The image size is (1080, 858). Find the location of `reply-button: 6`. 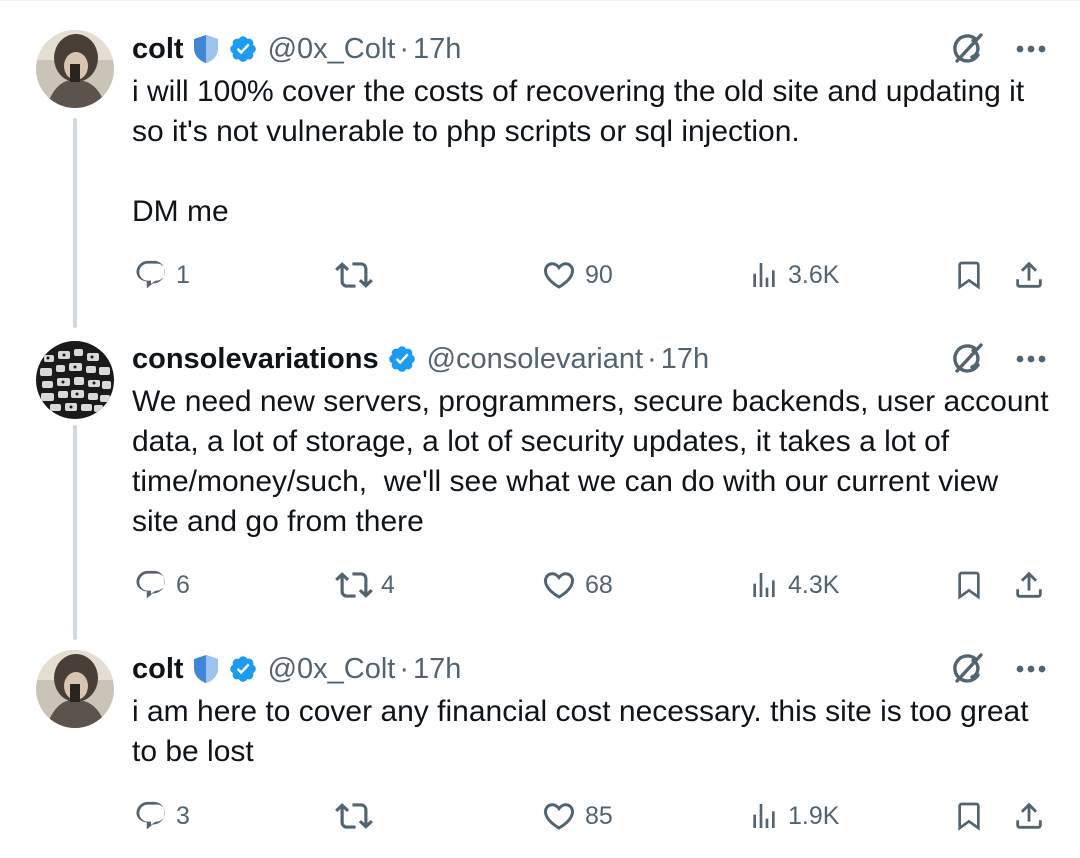

reply-button: 6 is located at coordinates (162, 585).